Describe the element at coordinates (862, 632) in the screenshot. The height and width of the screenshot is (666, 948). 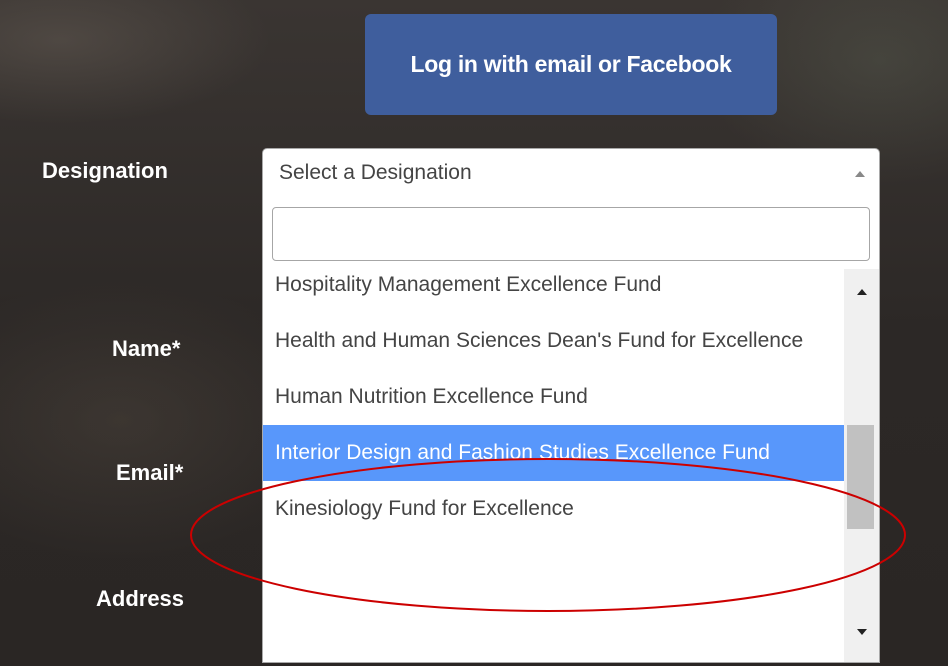
I see `scroll-down-arrow-icon` at that location.